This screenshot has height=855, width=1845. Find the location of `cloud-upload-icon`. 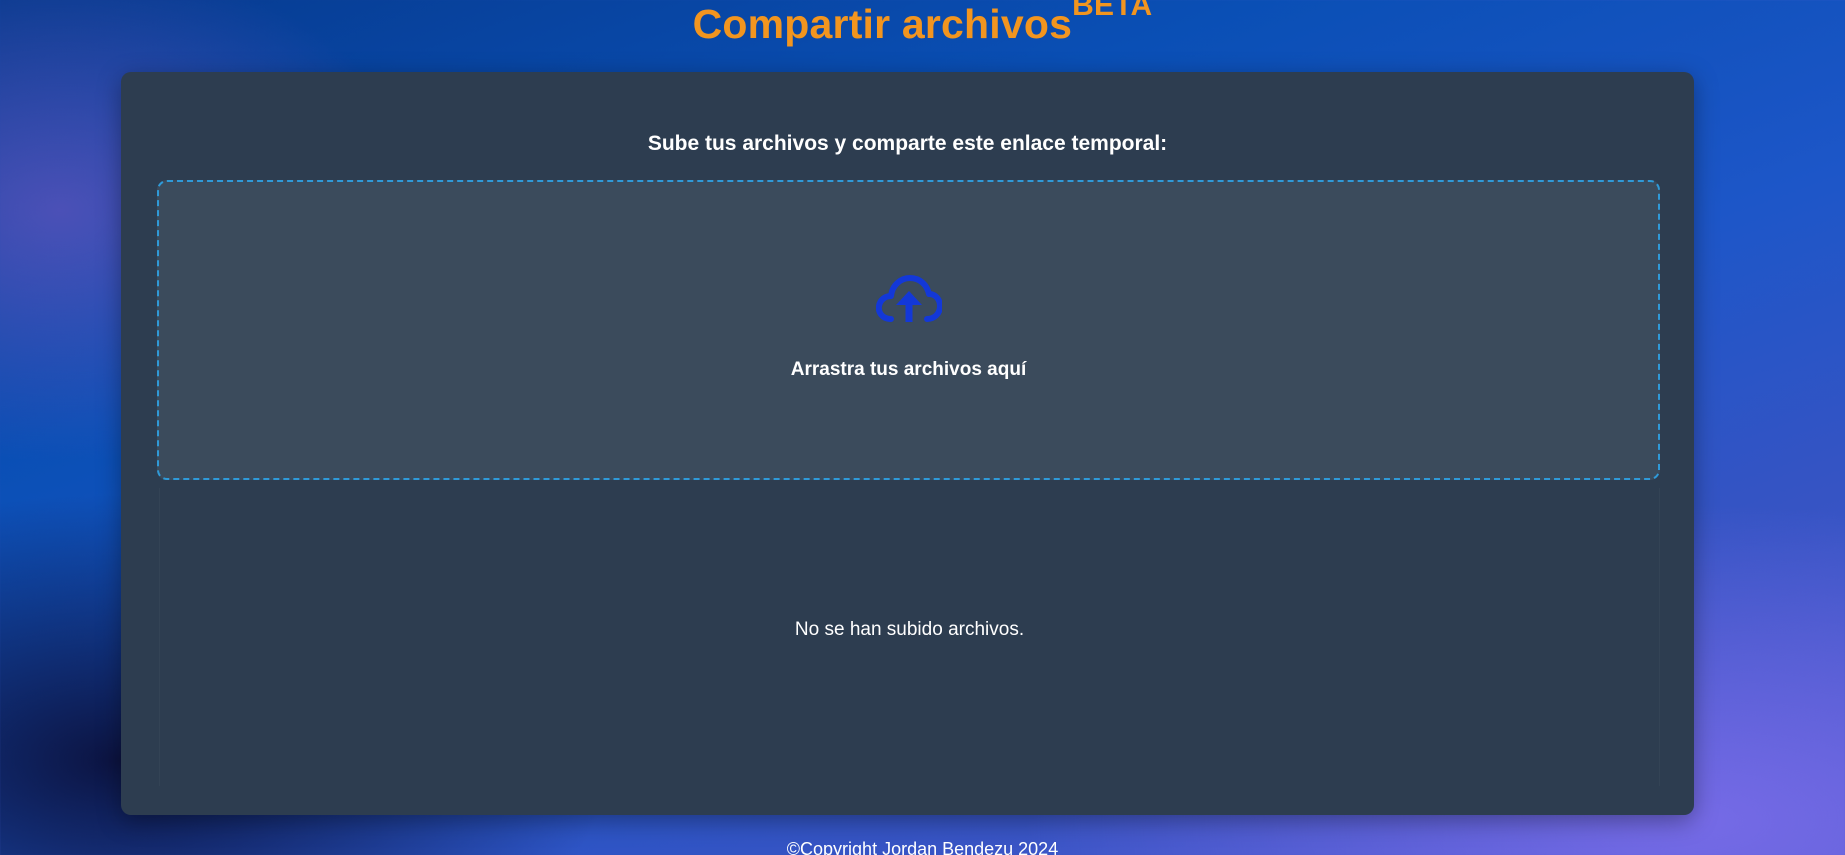

cloud-upload-icon is located at coordinates (908, 298).